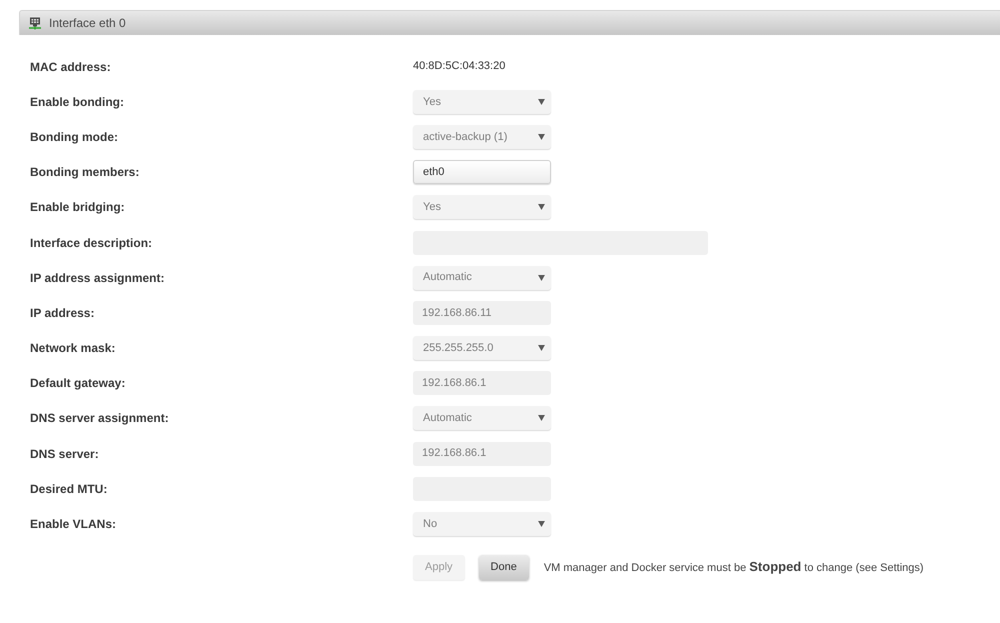 Image resolution: width=1000 pixels, height=623 pixels. Describe the element at coordinates (73, 349) in the screenshot. I see `field-label: Network mask:` at that location.